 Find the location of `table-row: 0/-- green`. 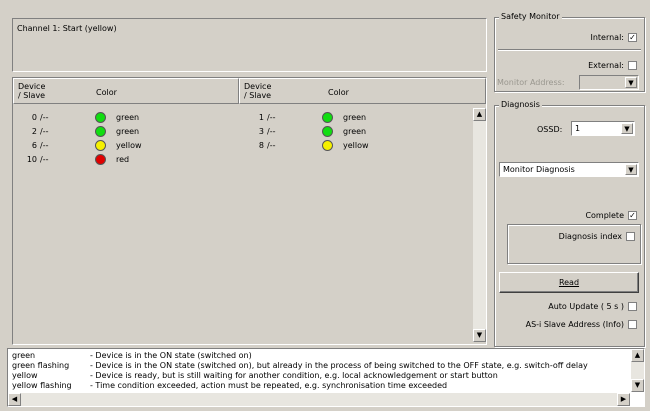

table-row: 0/-- green is located at coordinates (125, 118).